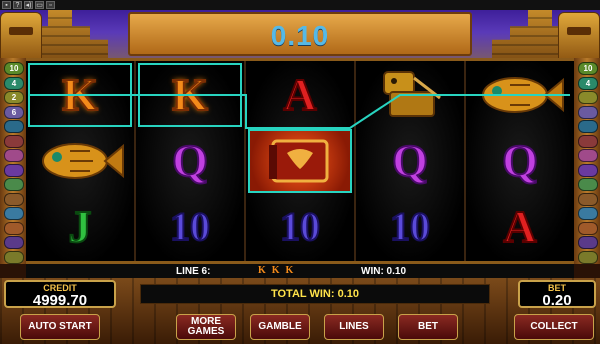 The height and width of the screenshot is (344, 600). I want to click on line-marker-left-1: 10, so click(14, 68).